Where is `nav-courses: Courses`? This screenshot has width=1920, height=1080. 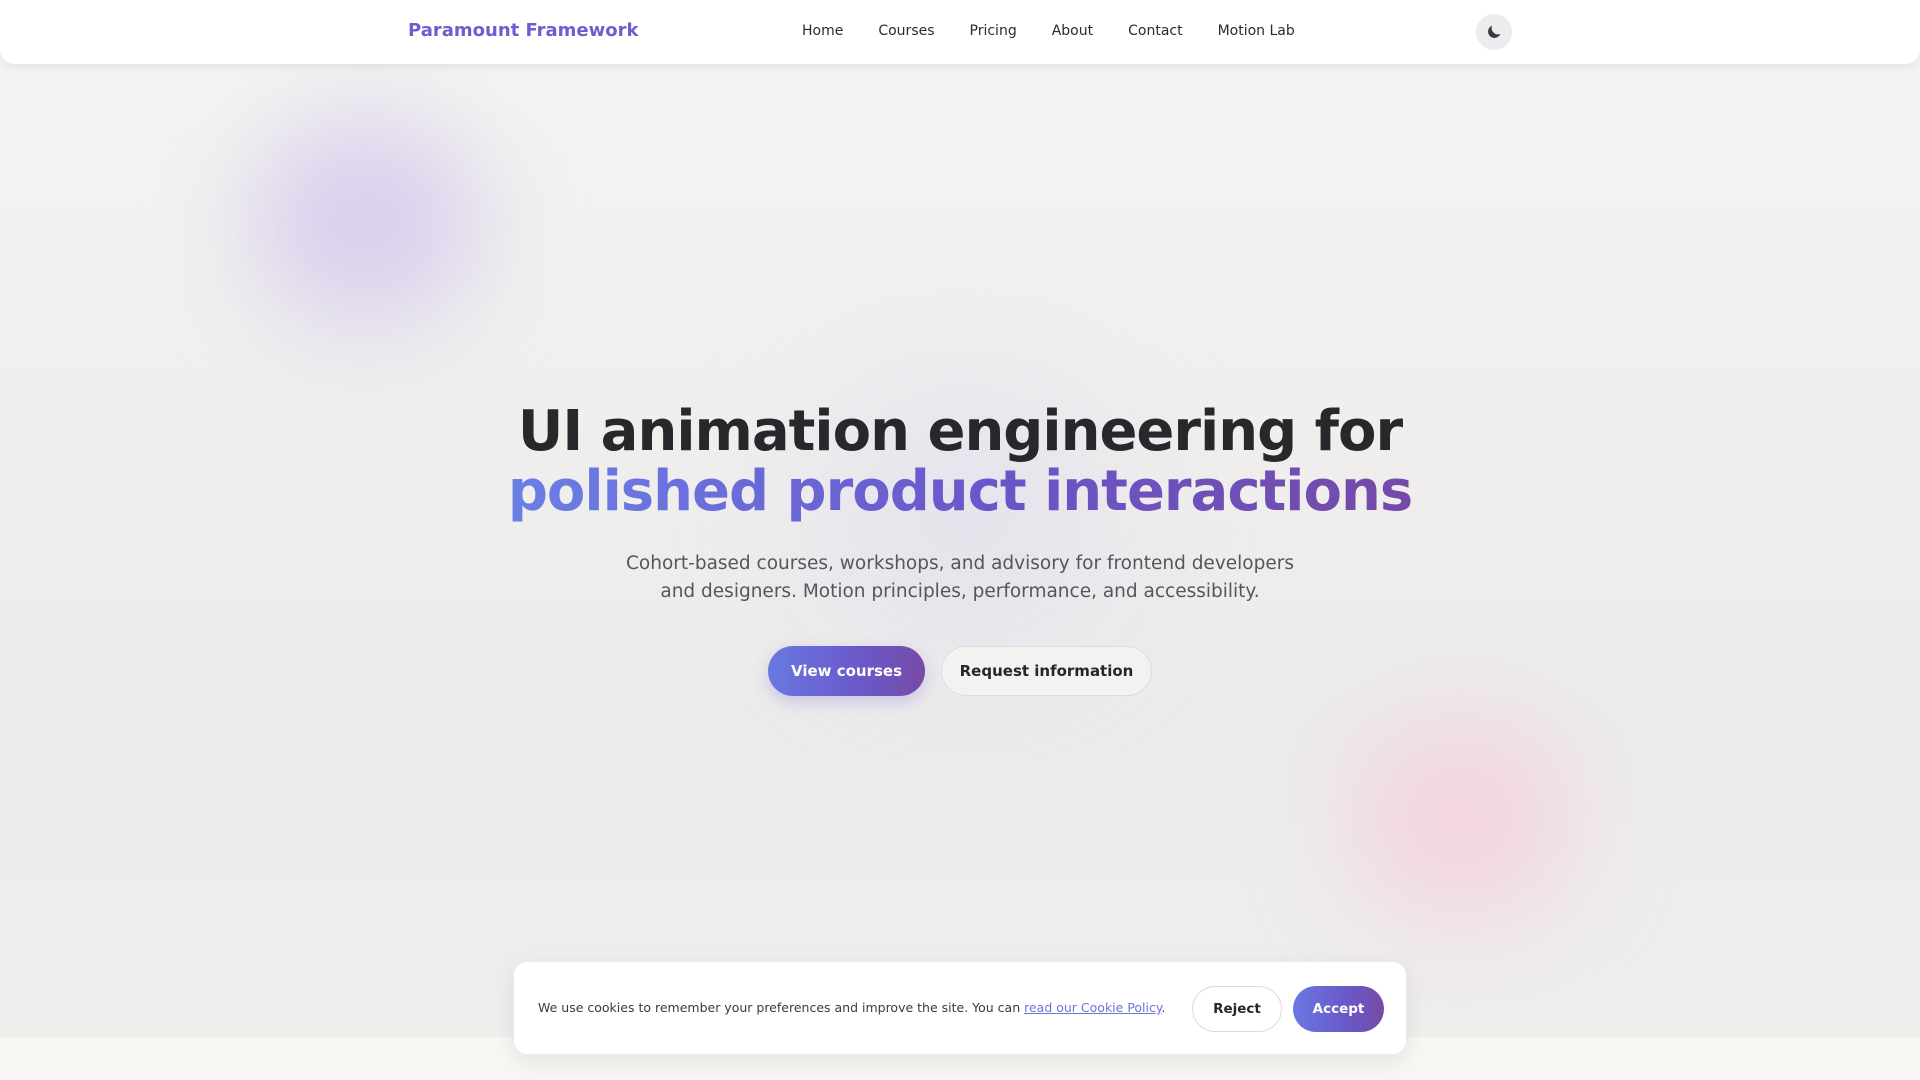 nav-courses: Courses is located at coordinates (906, 31).